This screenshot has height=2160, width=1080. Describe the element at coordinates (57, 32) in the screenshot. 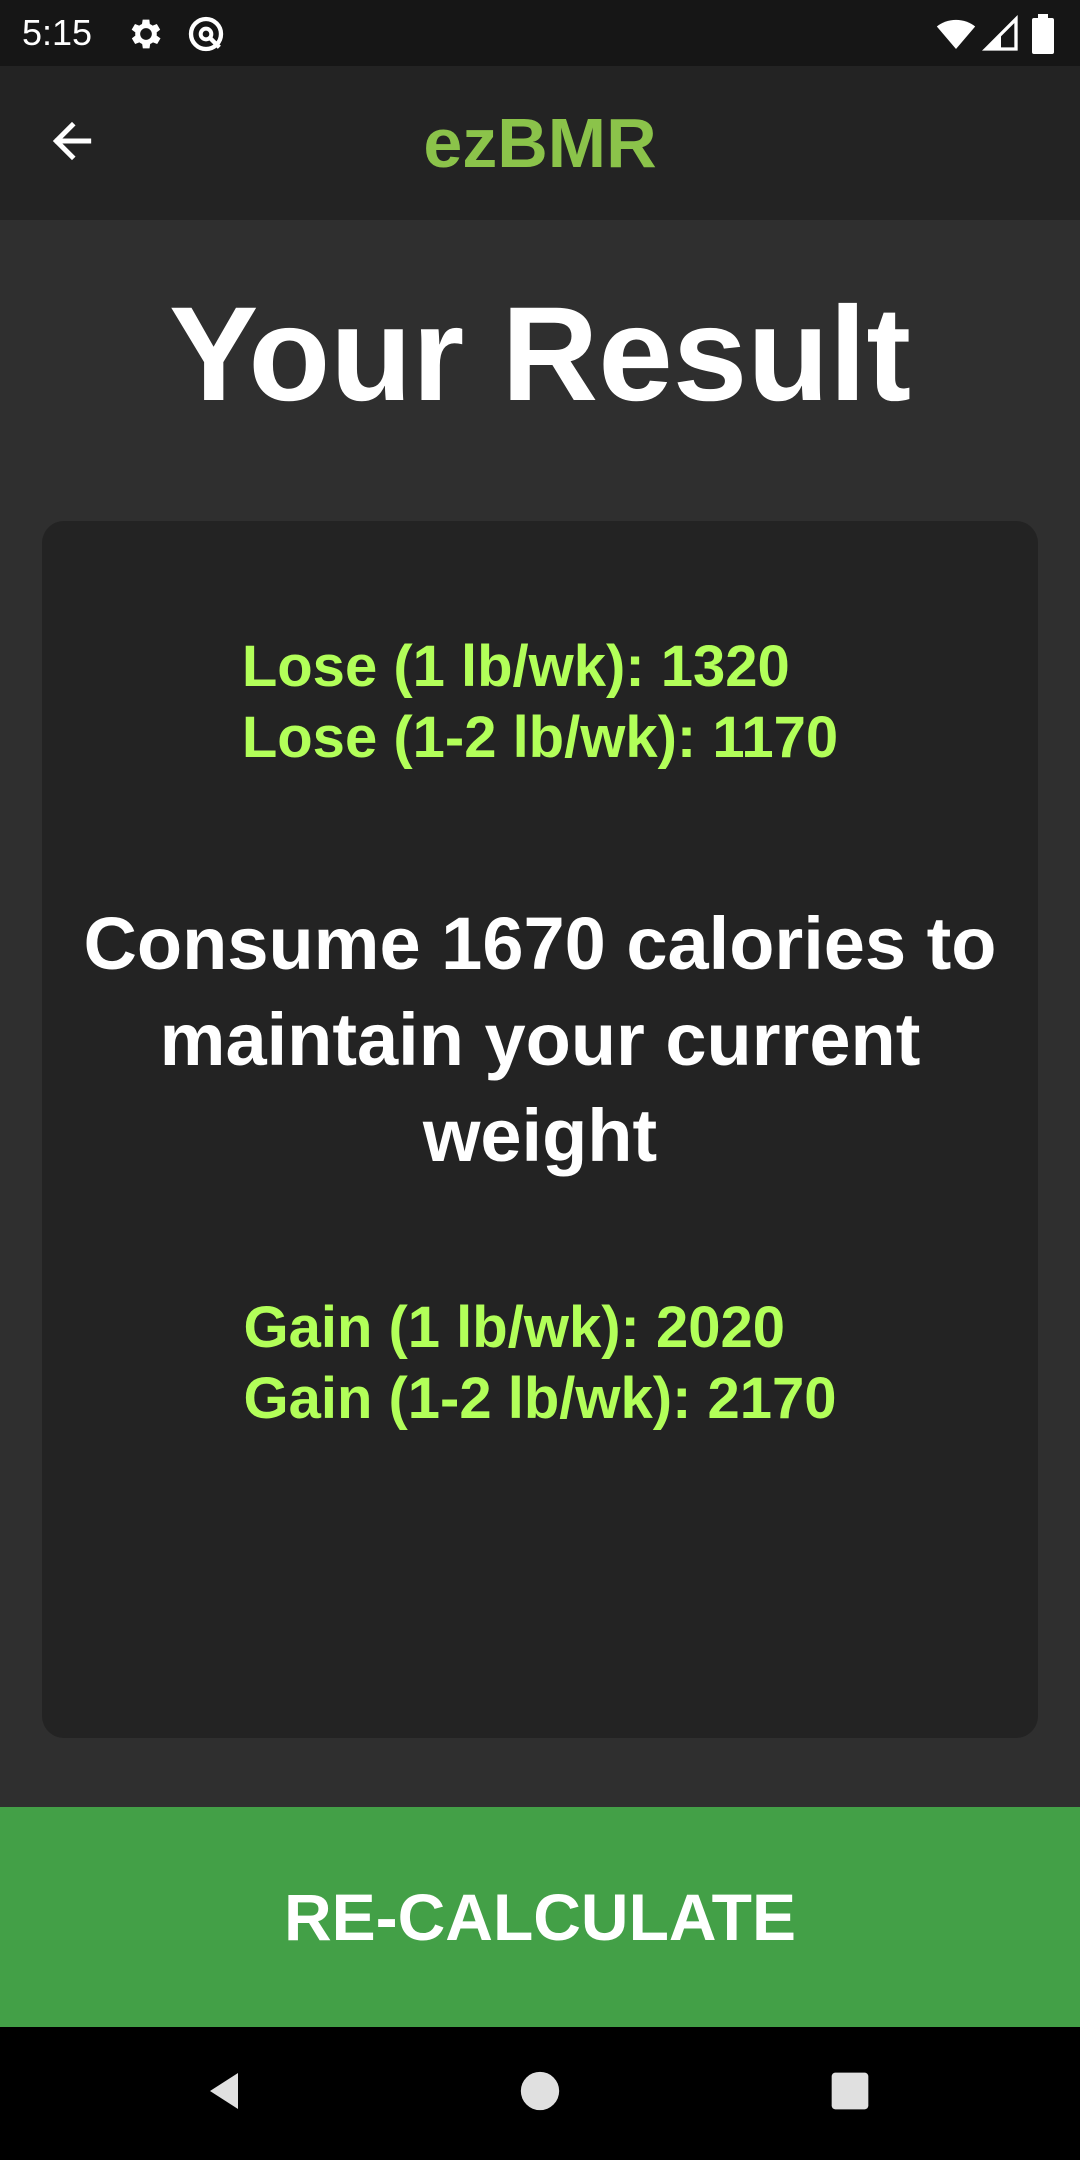

I see `status-time: 5:15` at that location.